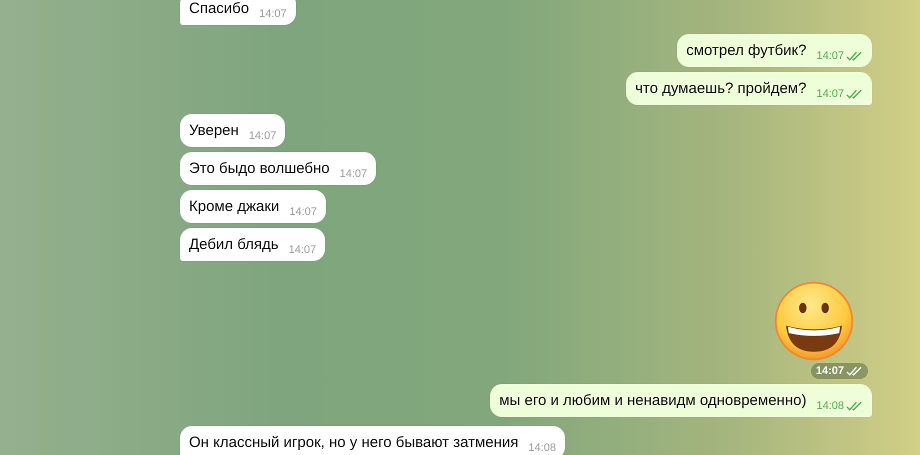  What do you see at coordinates (749, 88) in the screenshot?
I see `message-bubble: что думаешь? пройдем? 14:07` at bounding box center [749, 88].